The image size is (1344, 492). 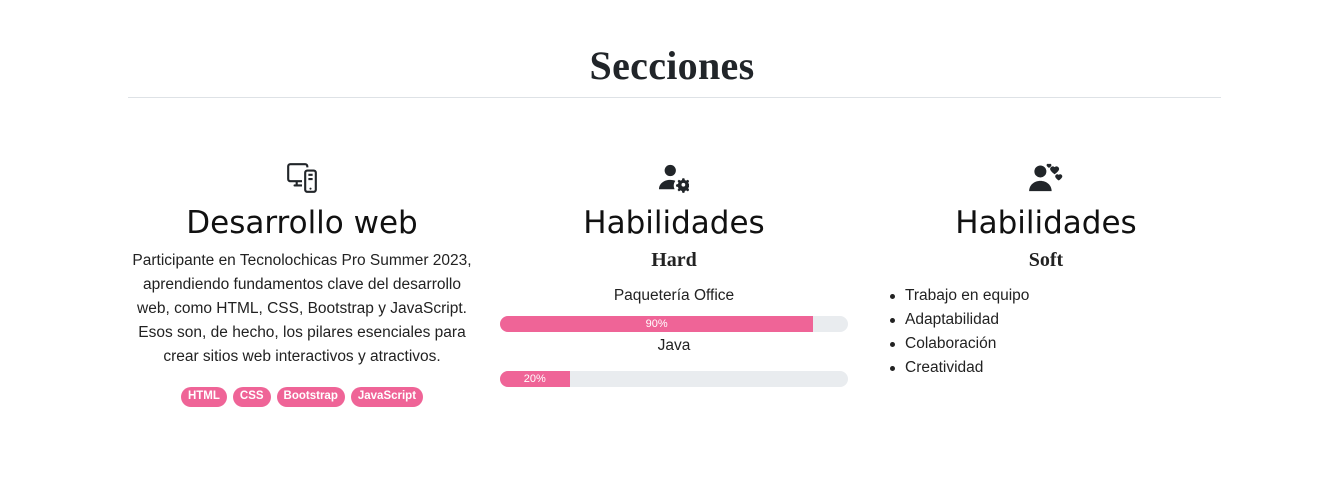 What do you see at coordinates (674, 178) in the screenshot?
I see `person-gear-icon` at bounding box center [674, 178].